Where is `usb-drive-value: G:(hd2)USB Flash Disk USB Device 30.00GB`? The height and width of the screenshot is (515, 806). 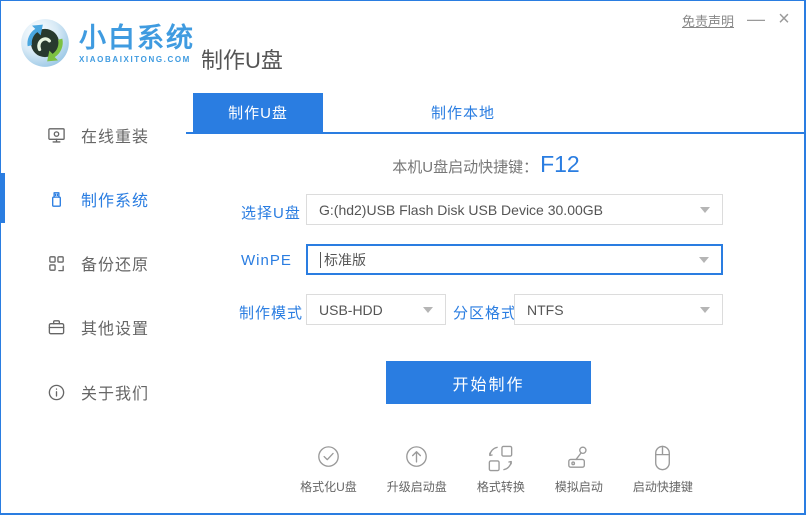
usb-drive-value: G:(hd2)USB Flash Disk USB Device 30.00GB is located at coordinates (461, 209).